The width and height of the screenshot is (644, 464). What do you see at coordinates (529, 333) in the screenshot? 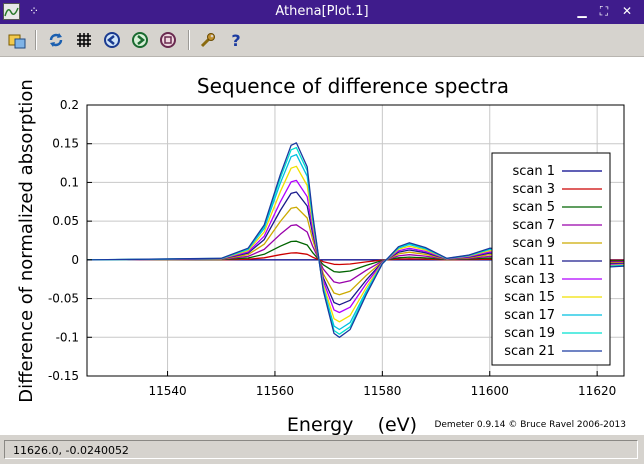
I see `legend-label: scan 19` at bounding box center [529, 333].